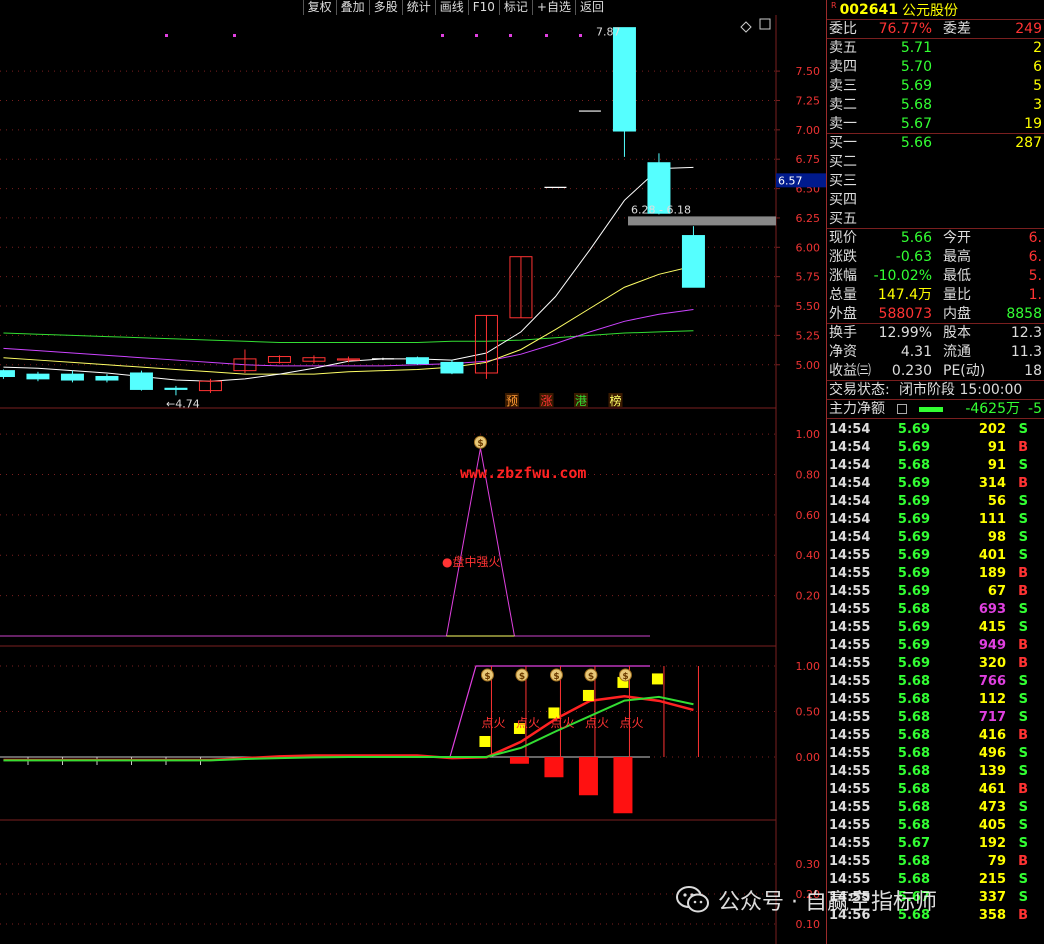 This screenshot has height=944, width=1044. Describe the element at coordinates (992, 717) in the screenshot. I see `tick-volume: 717` at that location.